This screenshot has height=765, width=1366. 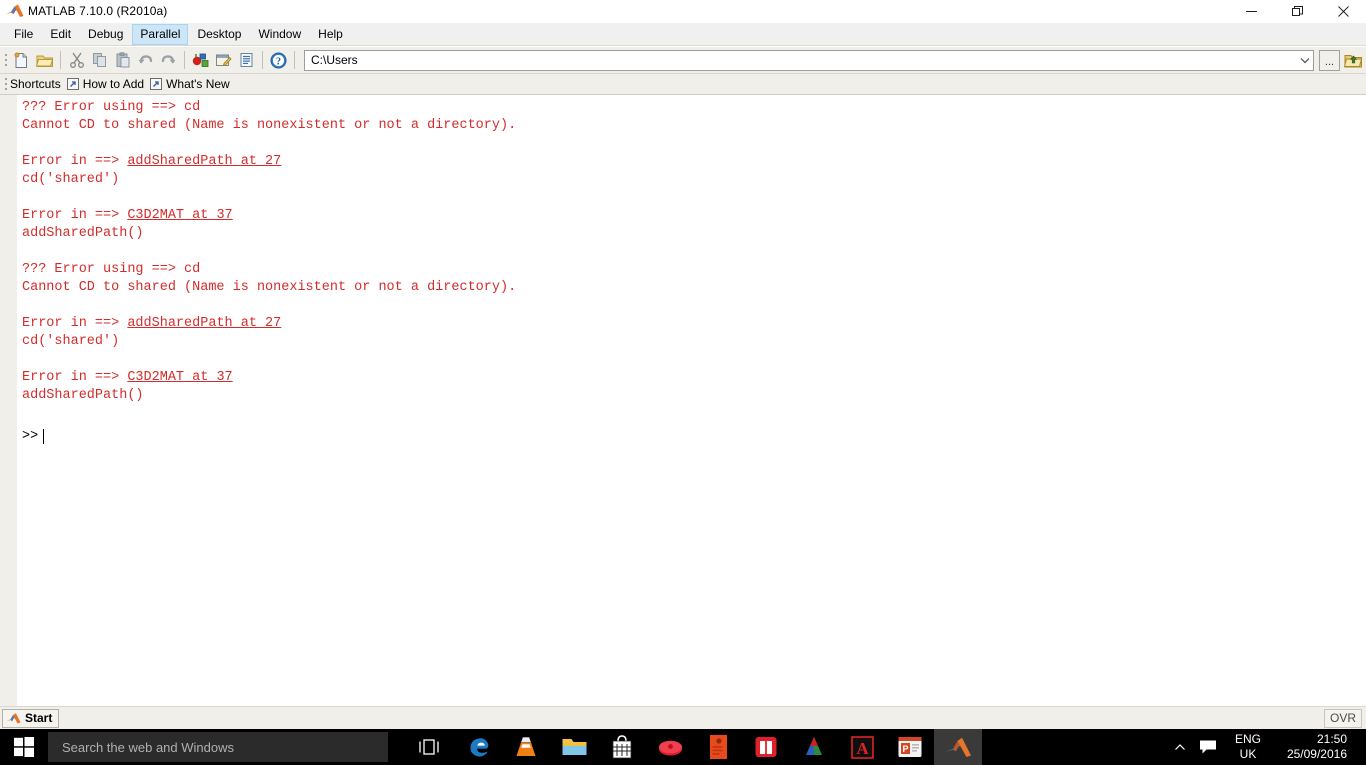 What do you see at coordinates (122, 60) in the screenshot?
I see `paste-icon` at bounding box center [122, 60].